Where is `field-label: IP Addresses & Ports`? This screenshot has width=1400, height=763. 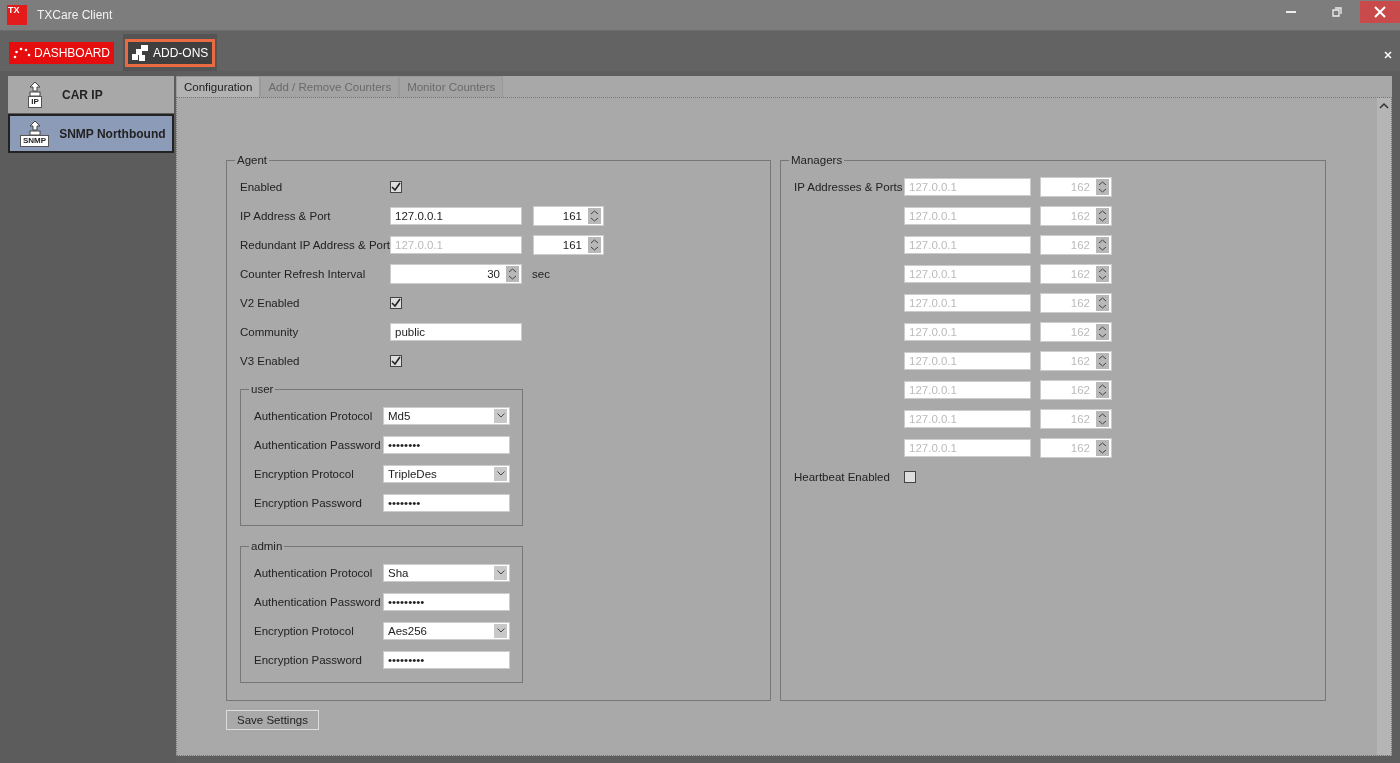
field-label: IP Addresses & Ports is located at coordinates (849, 186).